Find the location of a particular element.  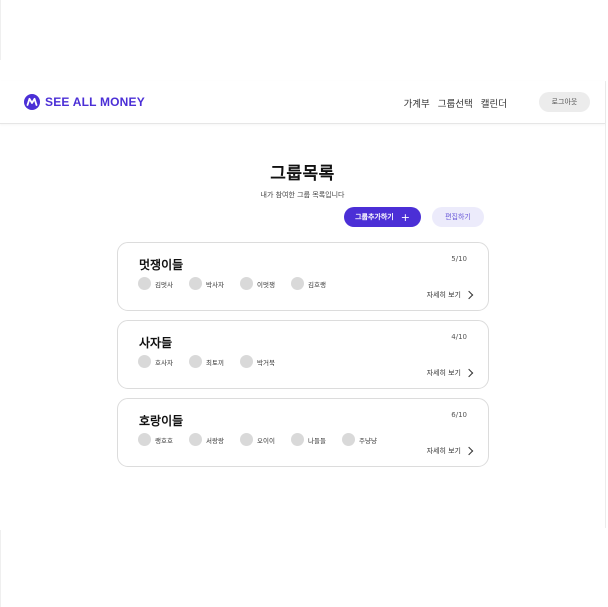

member-name: 나들들 is located at coordinates (317, 440).